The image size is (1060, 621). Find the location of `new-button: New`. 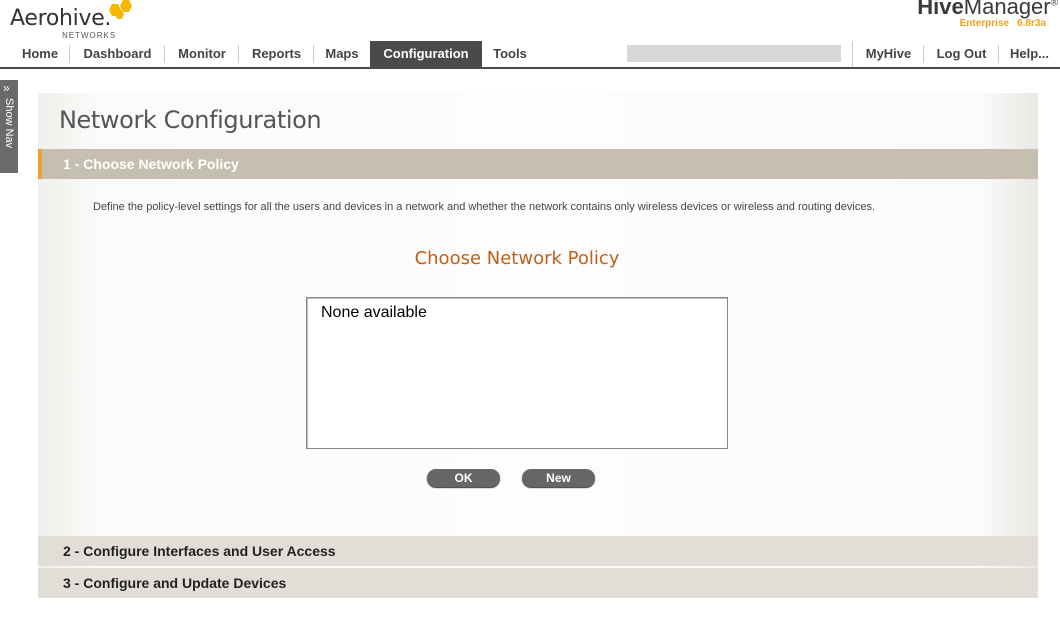

new-button: New is located at coordinates (558, 478).